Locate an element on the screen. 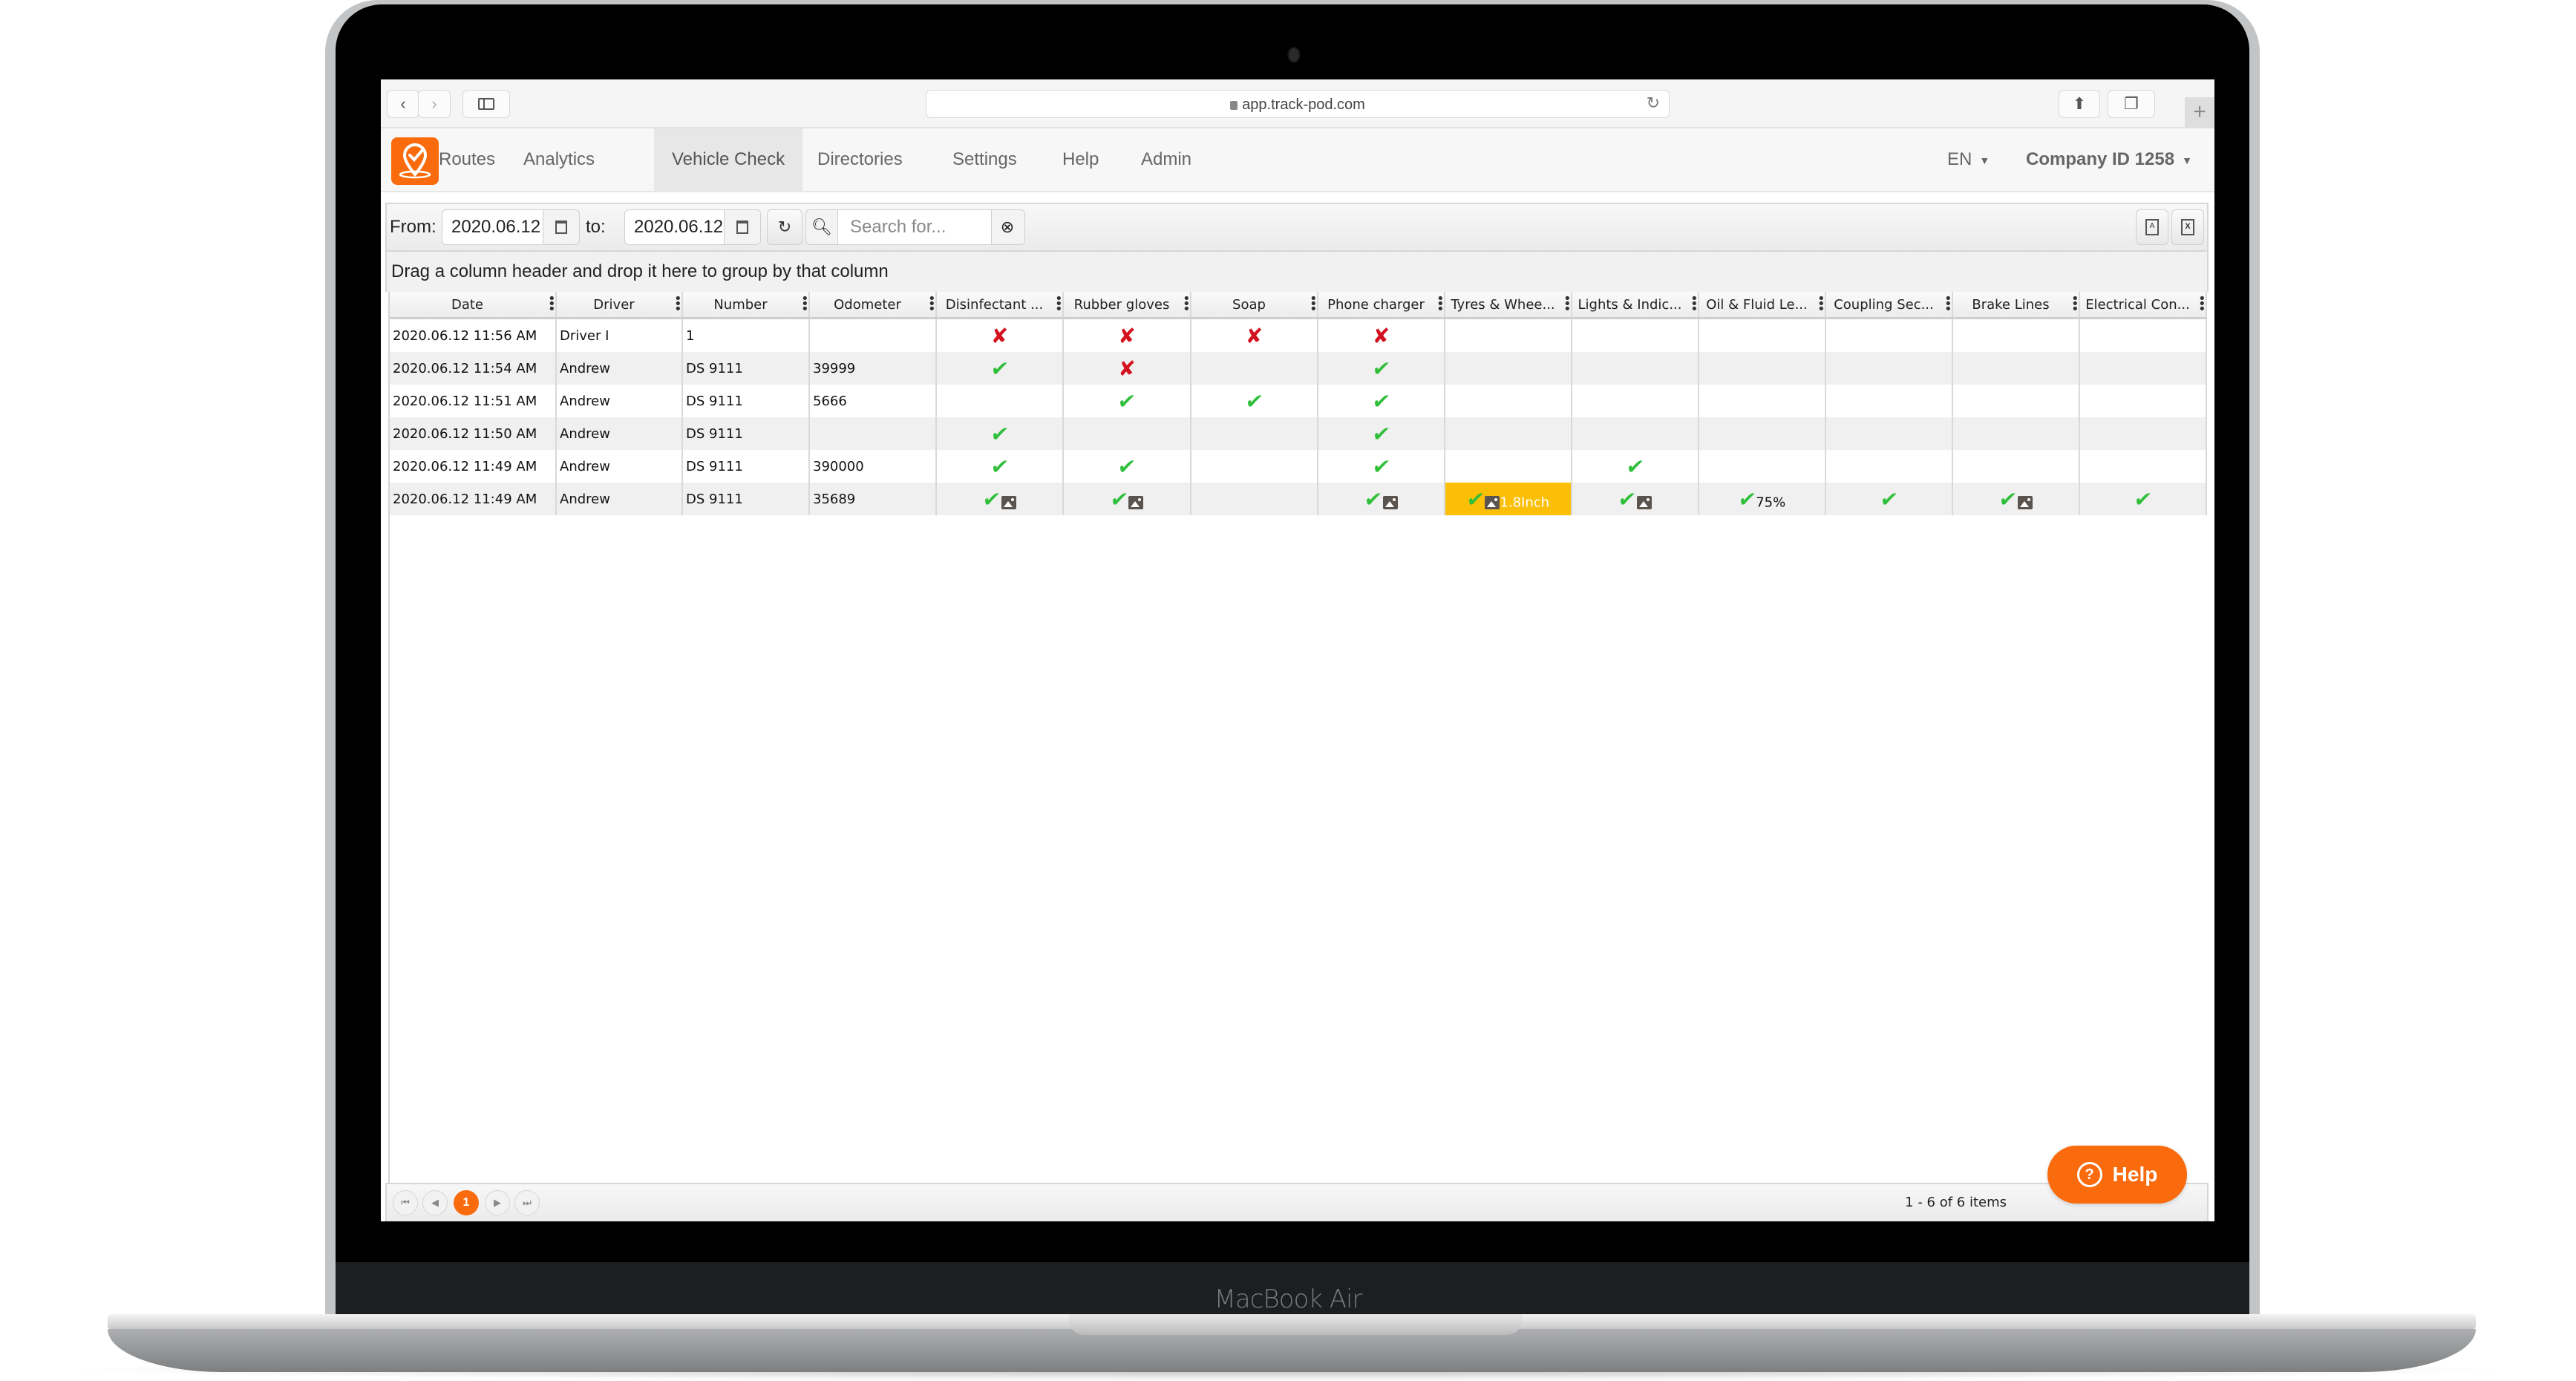 The width and height of the screenshot is (2576, 1381). tabs-overview-button: ❐ is located at coordinates (2132, 104).